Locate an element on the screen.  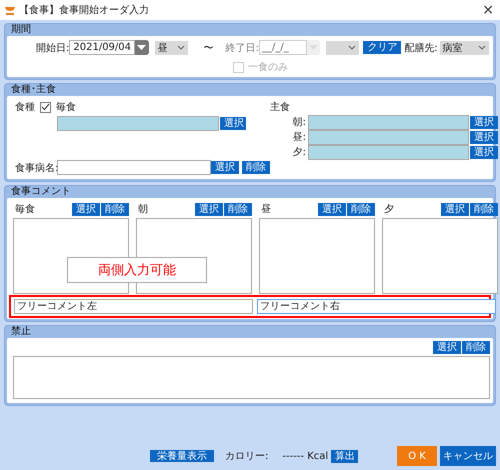
window-title: 【食事】食事開始オーダ入力 is located at coordinates (84, 10).